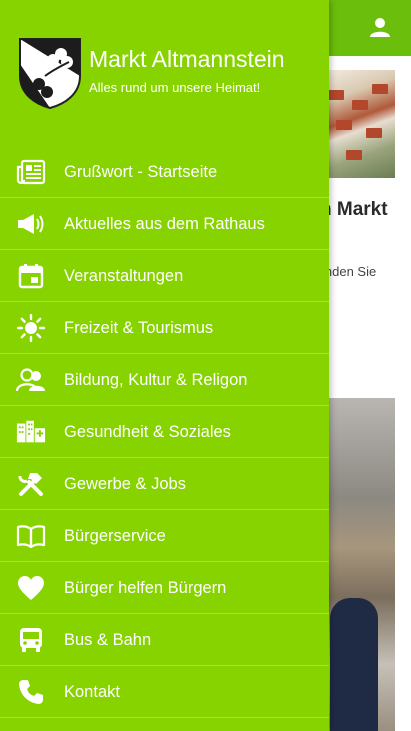  I want to click on menu-item-aktuelles: Aktuelles aus dem Rathaus, so click(164, 224).